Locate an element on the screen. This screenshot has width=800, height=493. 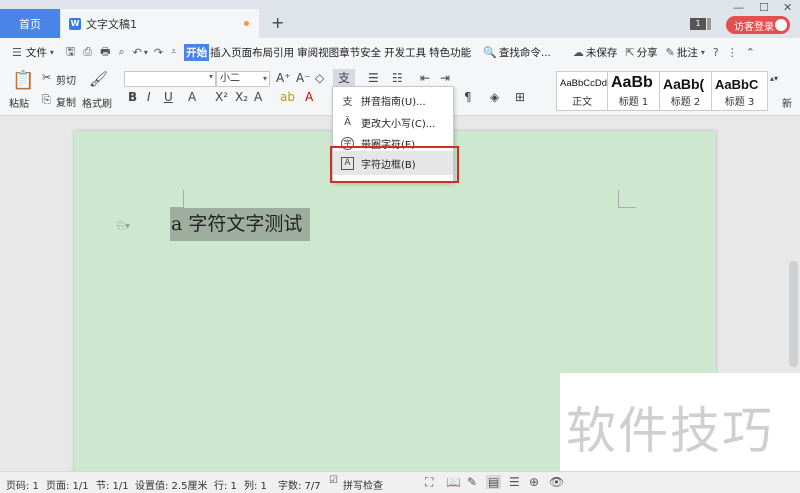
shrink-font-icon: A⁻ is located at coordinates (303, 78).